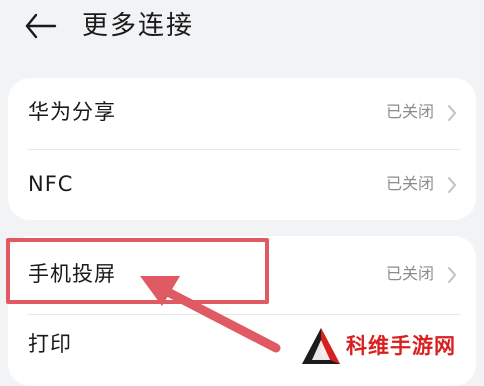 Image resolution: width=484 pixels, height=386 pixels. What do you see at coordinates (72, 112) in the screenshot?
I see `row-label: 华为分享` at bounding box center [72, 112].